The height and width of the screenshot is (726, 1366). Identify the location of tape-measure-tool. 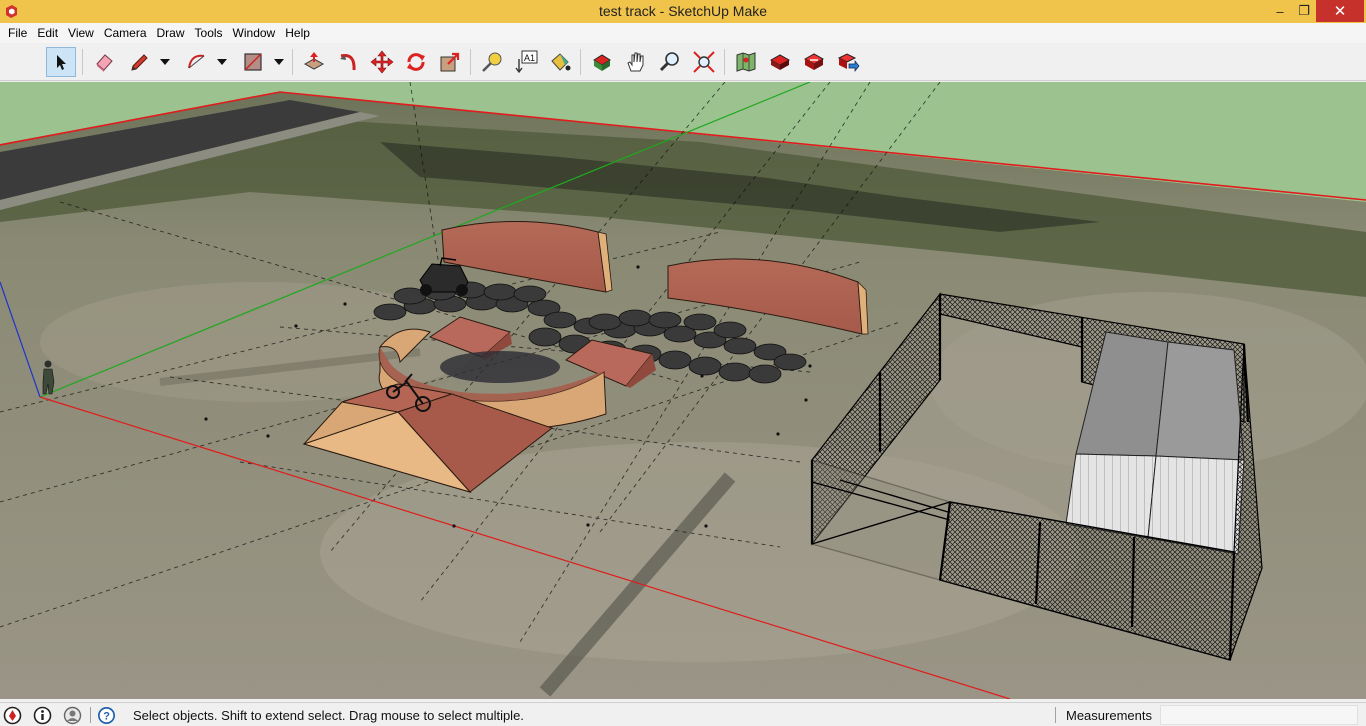
(492, 62).